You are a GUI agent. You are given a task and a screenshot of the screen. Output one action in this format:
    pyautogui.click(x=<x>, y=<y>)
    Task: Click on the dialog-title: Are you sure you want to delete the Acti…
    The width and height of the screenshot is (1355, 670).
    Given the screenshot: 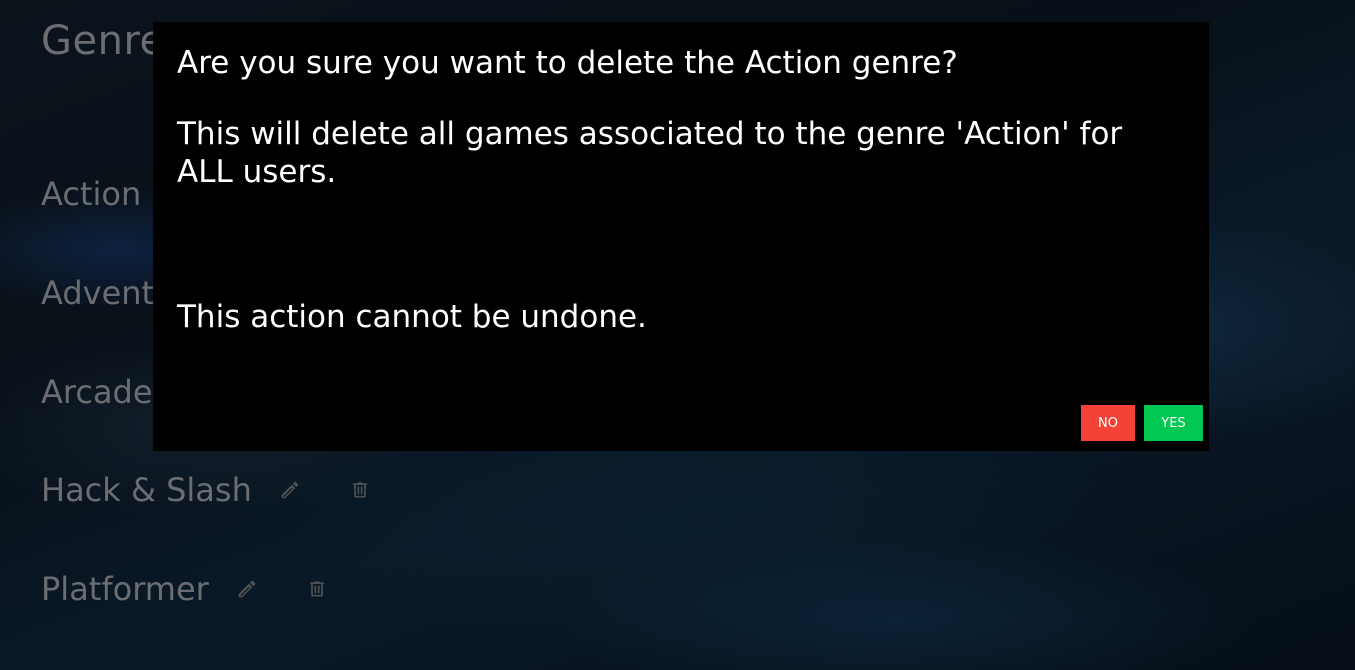 What is the action you would take?
    pyautogui.click(x=567, y=63)
    